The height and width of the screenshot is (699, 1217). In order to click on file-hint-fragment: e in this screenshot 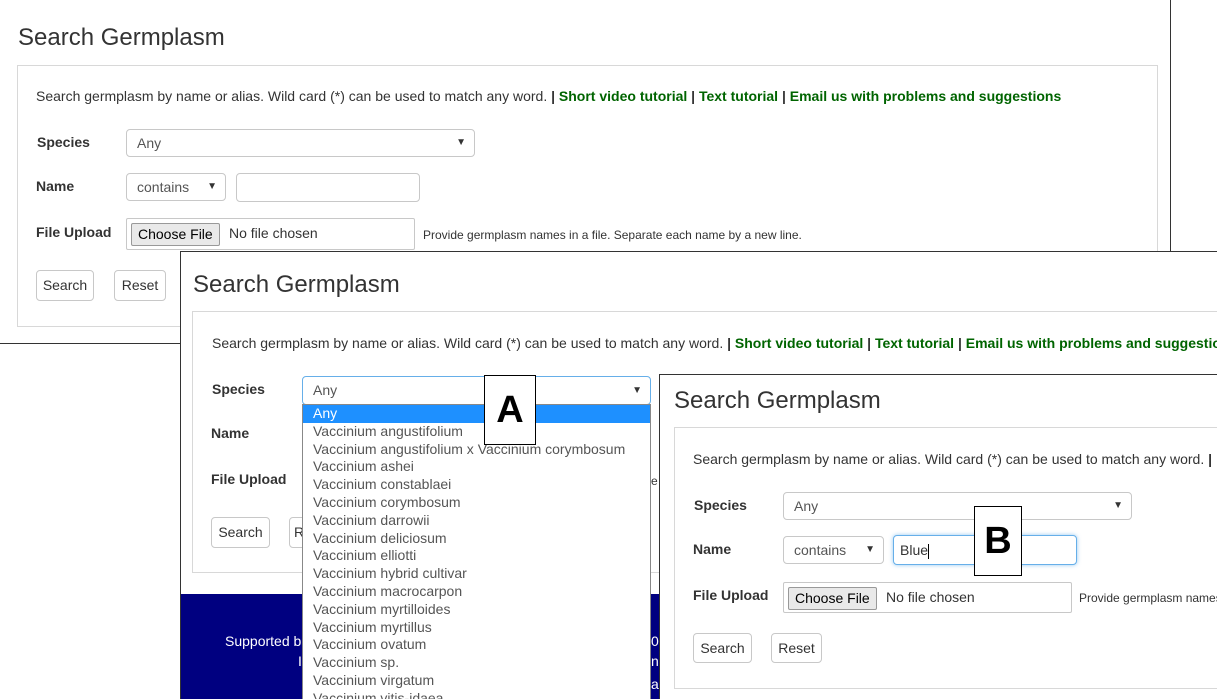, I will do `click(654, 481)`.